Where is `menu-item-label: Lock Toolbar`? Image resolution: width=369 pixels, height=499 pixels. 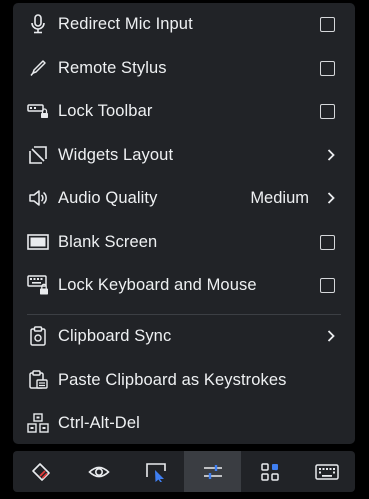
menu-item-label: Lock Toolbar is located at coordinates (105, 110).